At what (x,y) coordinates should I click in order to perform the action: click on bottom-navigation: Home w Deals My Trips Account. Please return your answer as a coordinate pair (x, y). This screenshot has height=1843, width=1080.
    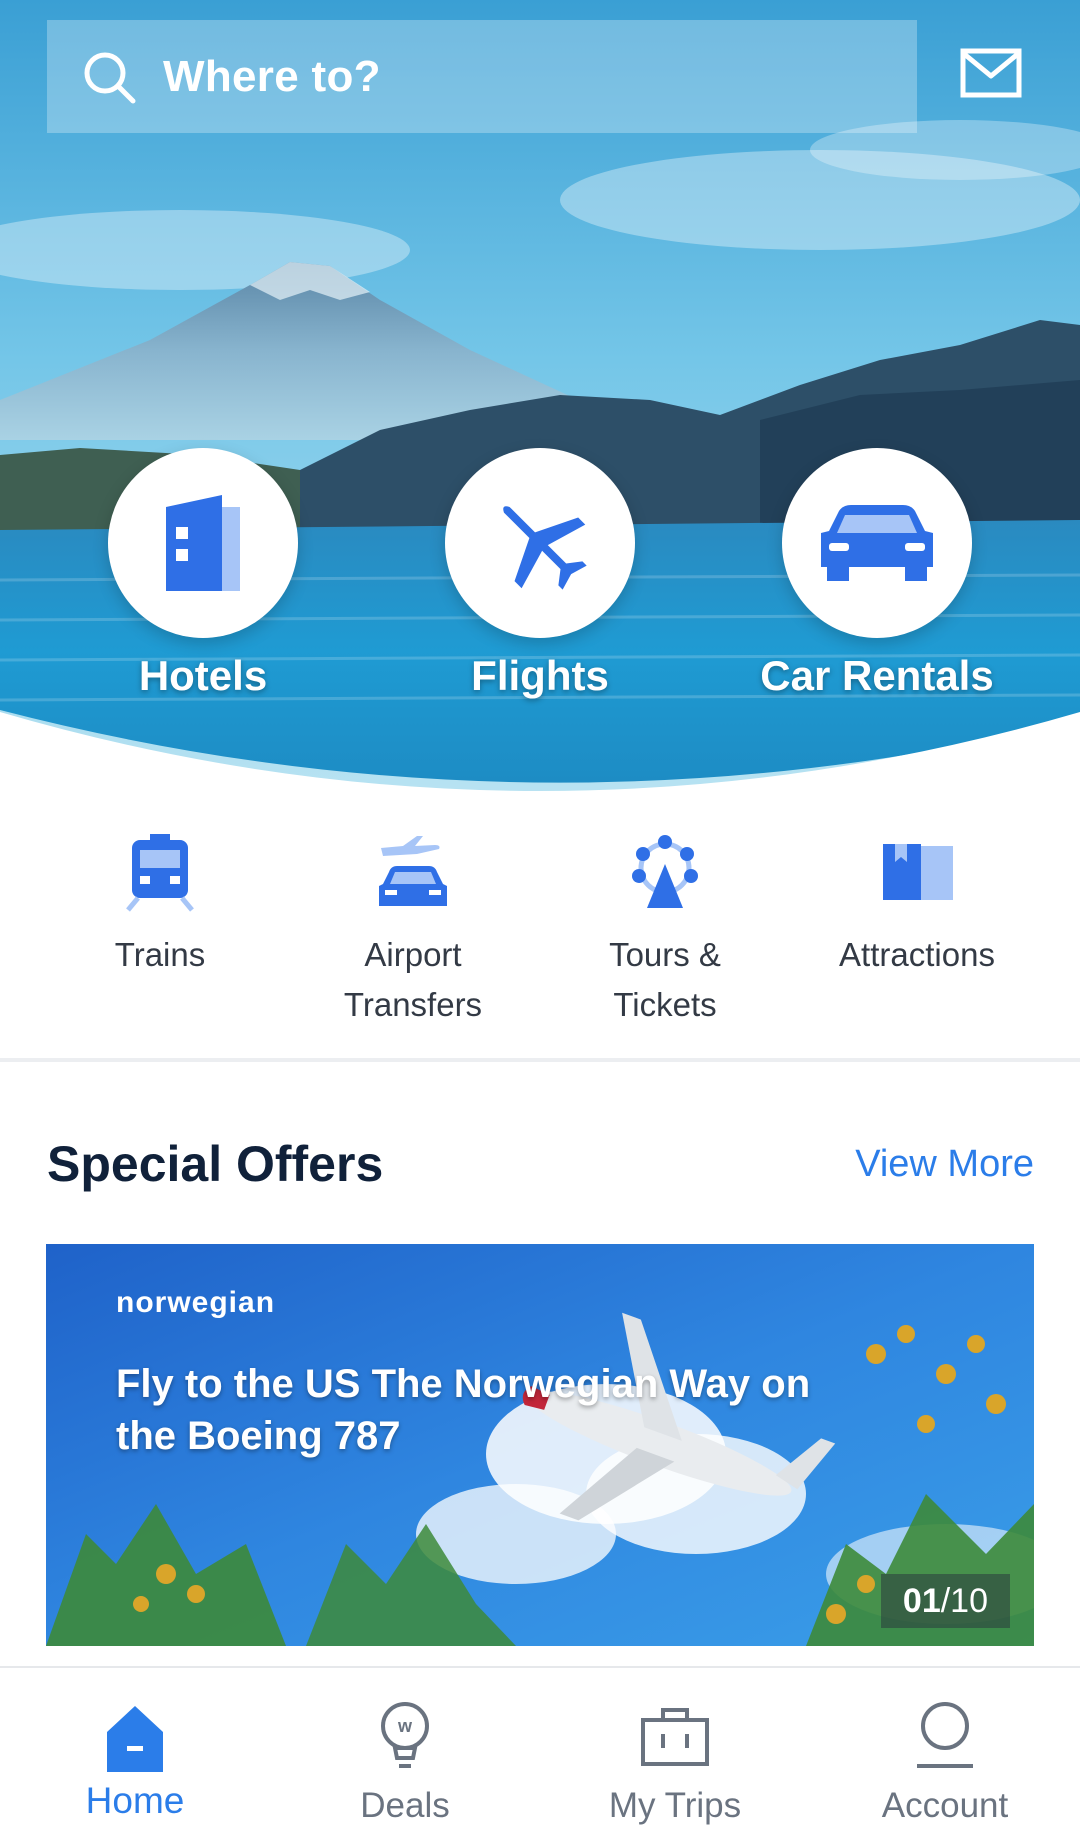
    Looking at the image, I should click on (540, 1753).